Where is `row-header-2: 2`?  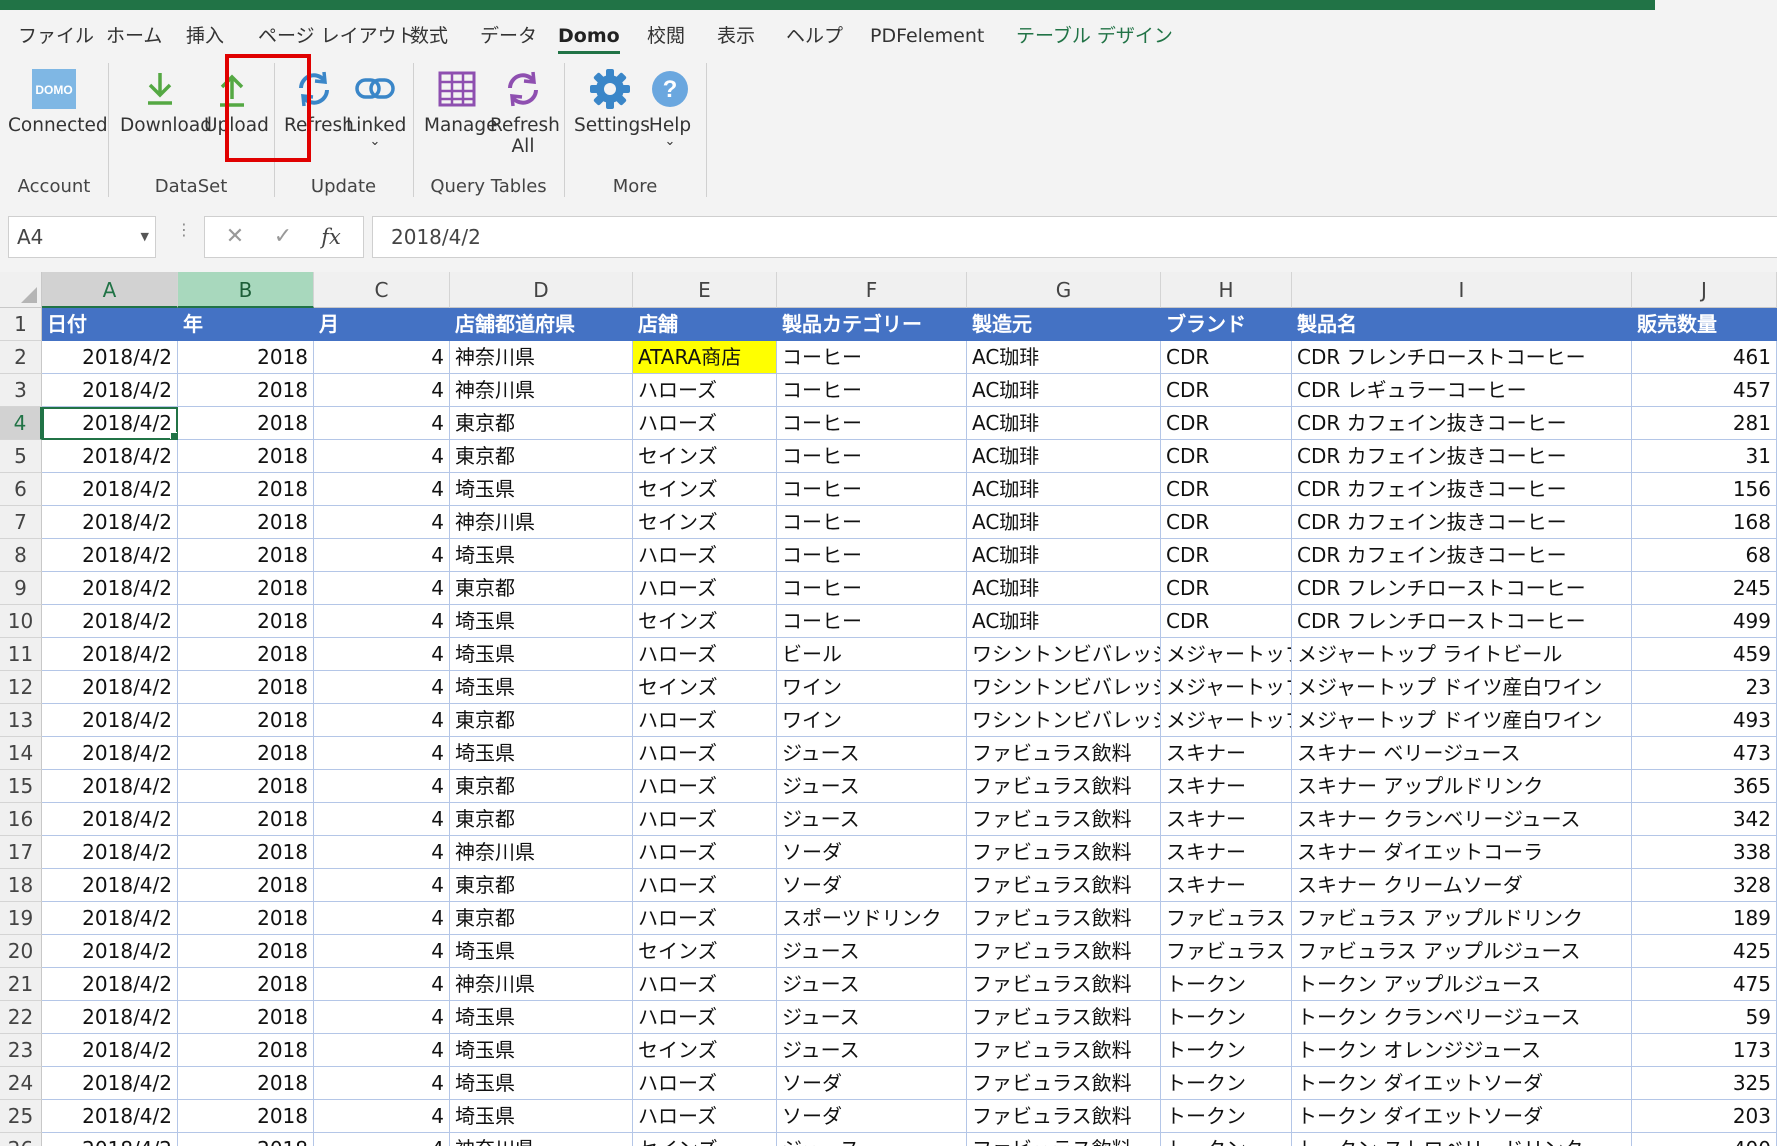 row-header-2: 2 is located at coordinates (21, 357).